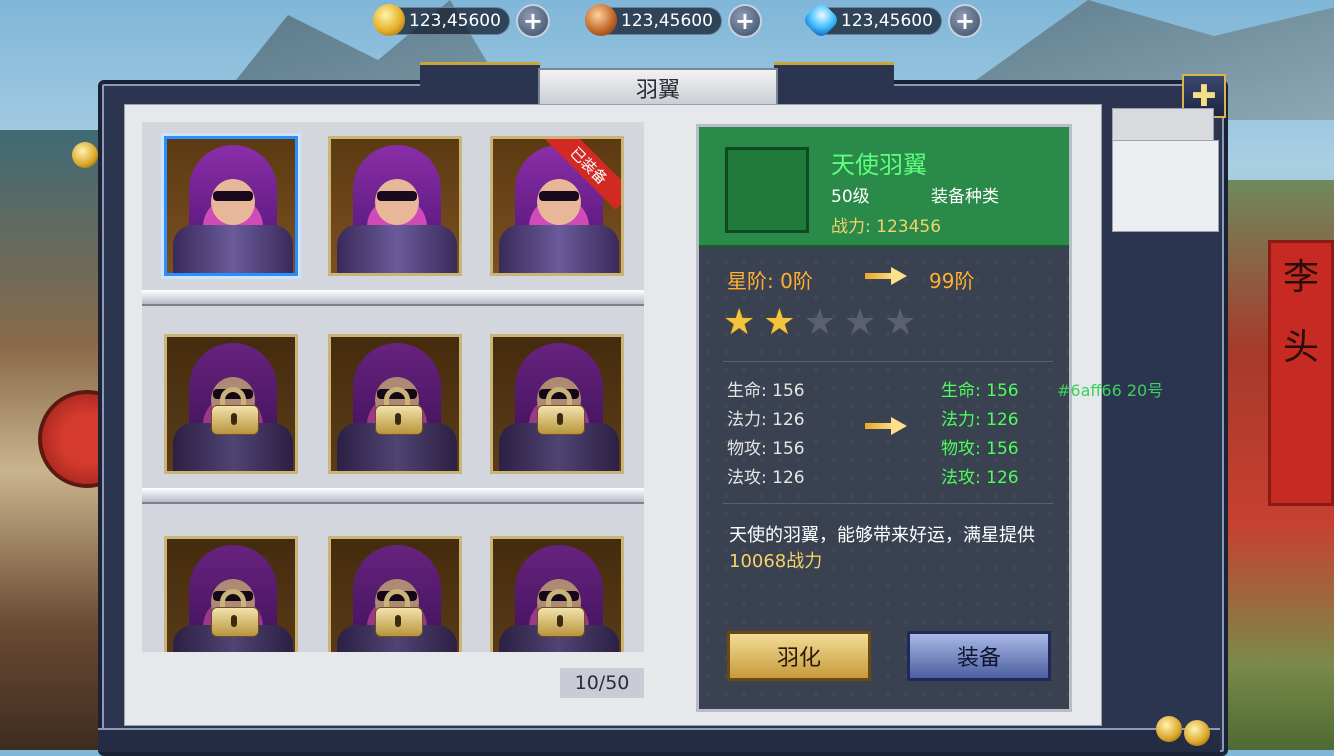 The height and width of the screenshot is (756, 1334). What do you see at coordinates (1301, 373) in the screenshot?
I see `background-banner: 李头` at bounding box center [1301, 373].